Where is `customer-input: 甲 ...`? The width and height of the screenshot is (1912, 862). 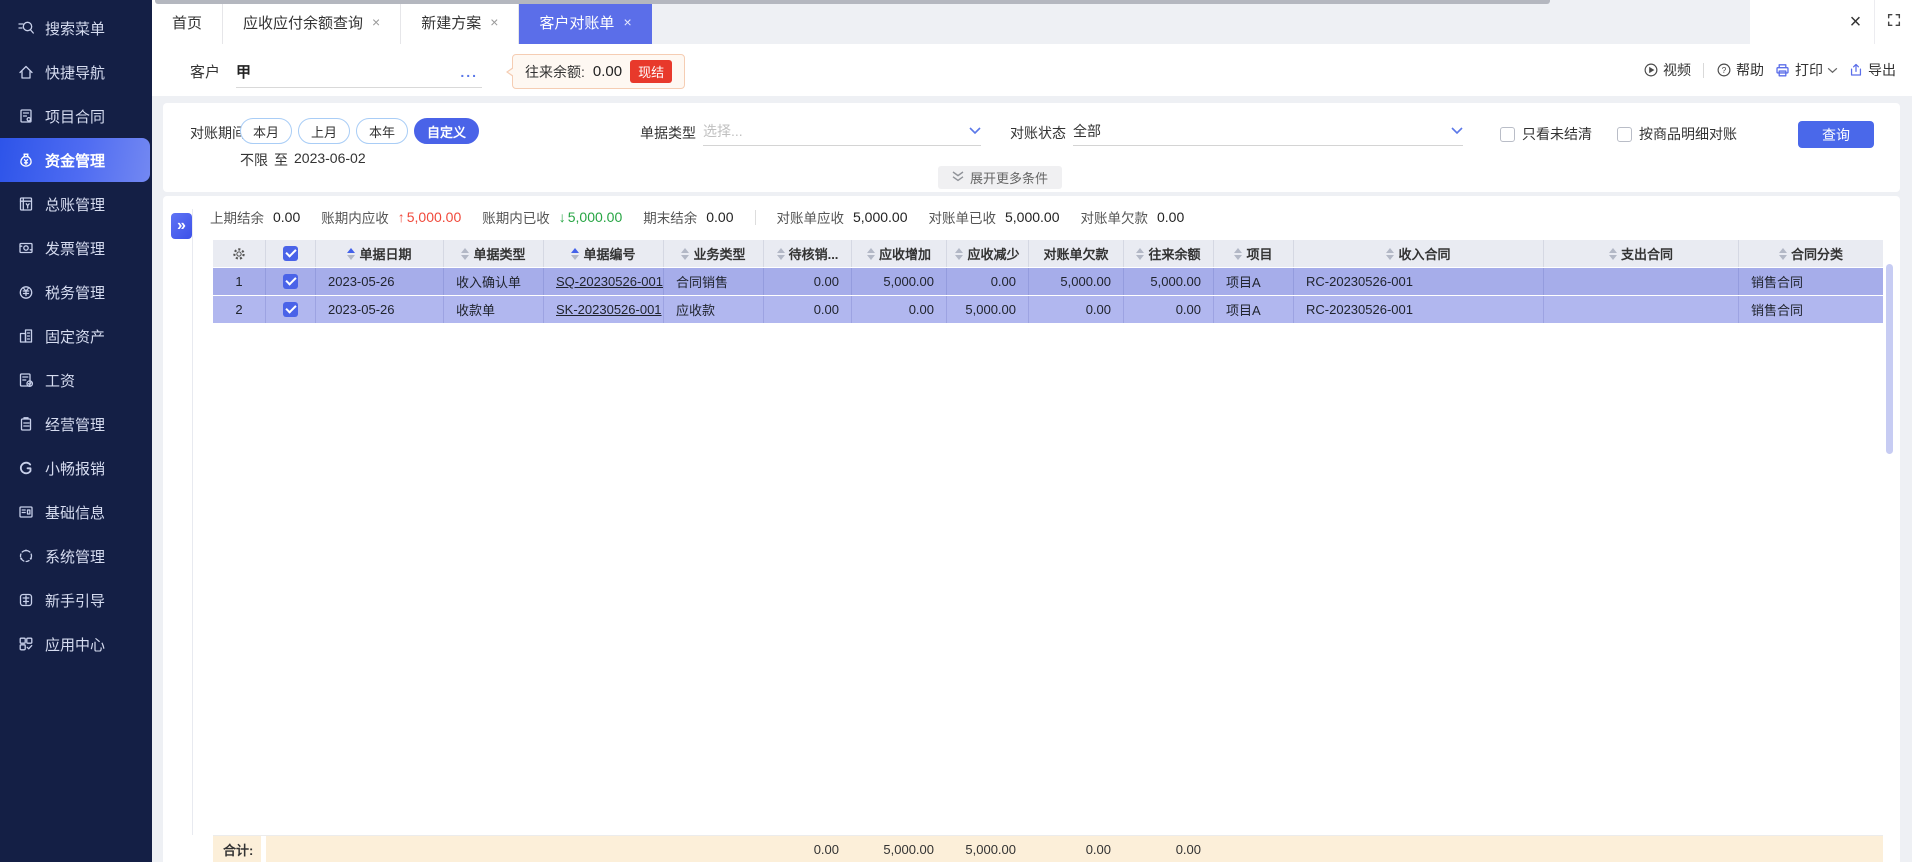
customer-input: 甲 ... is located at coordinates (359, 72).